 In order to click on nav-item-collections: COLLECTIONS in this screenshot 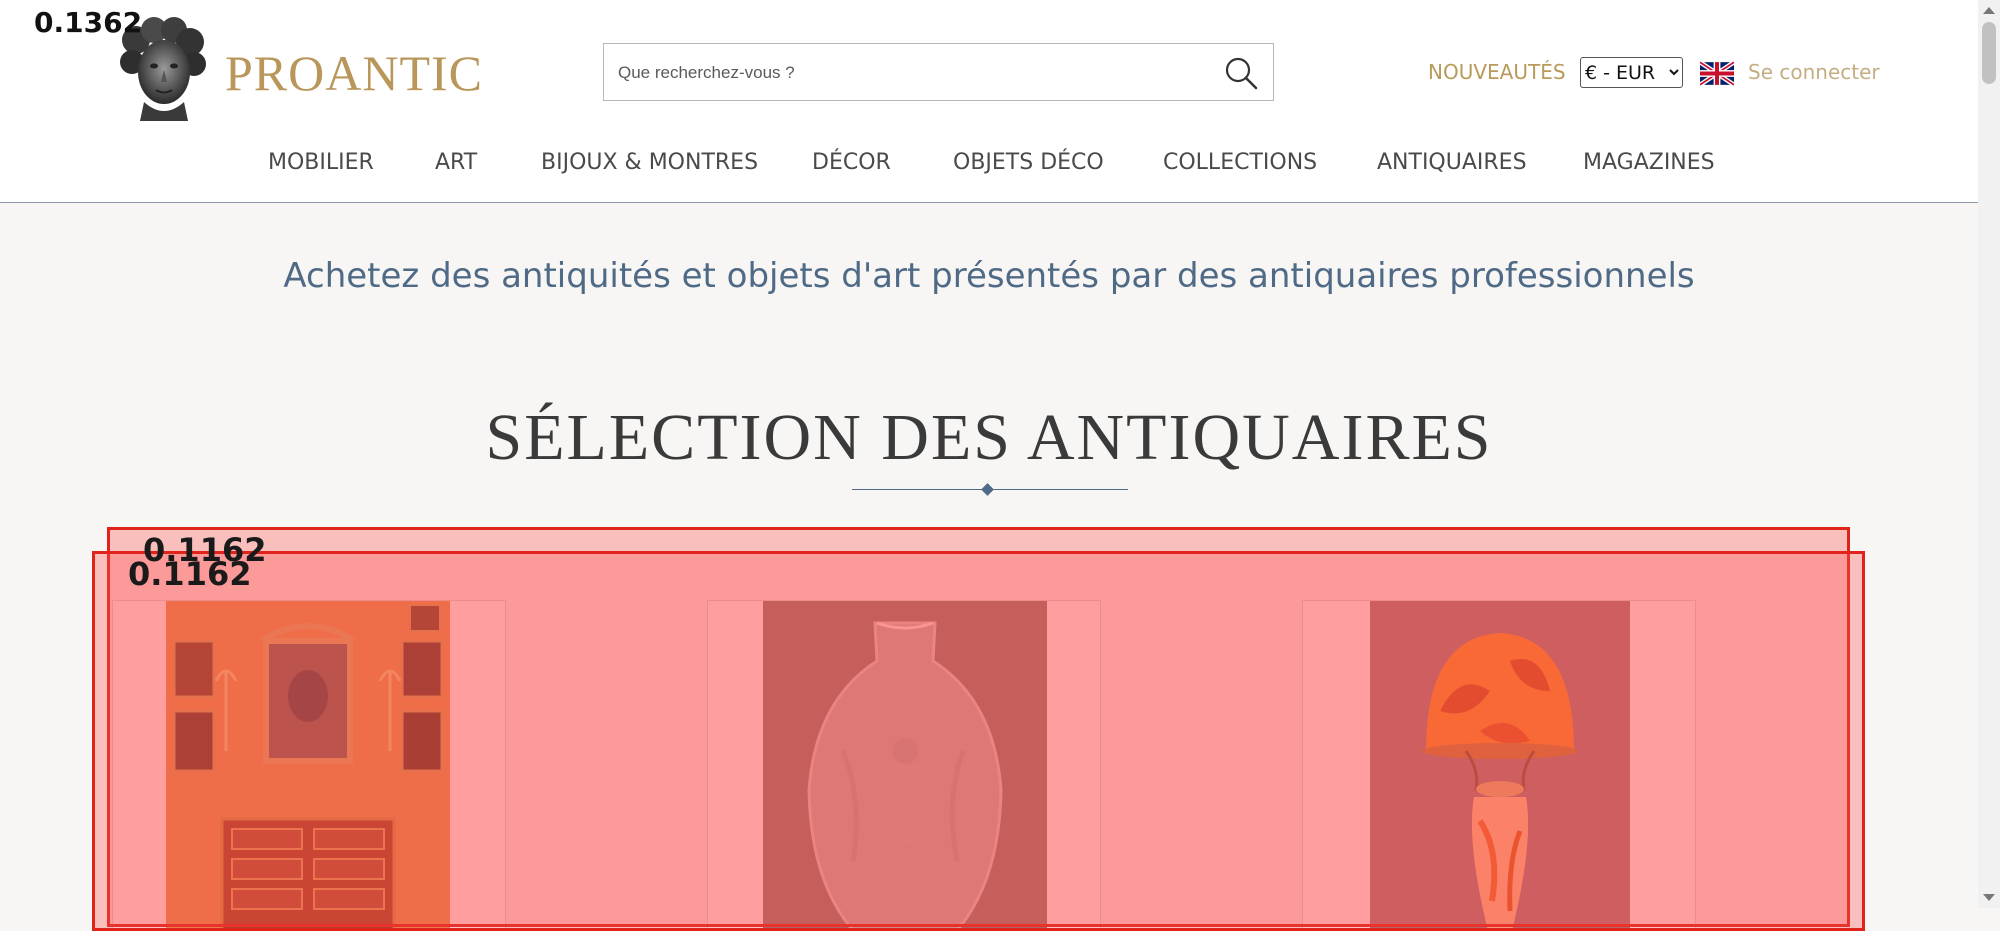, I will do `click(1240, 162)`.